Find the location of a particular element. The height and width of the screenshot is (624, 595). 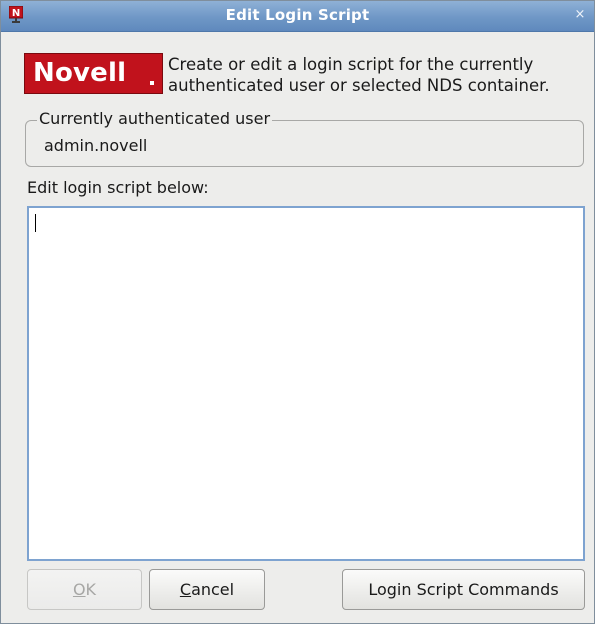

script-editor-label: Edit login script below: is located at coordinates (118, 187).